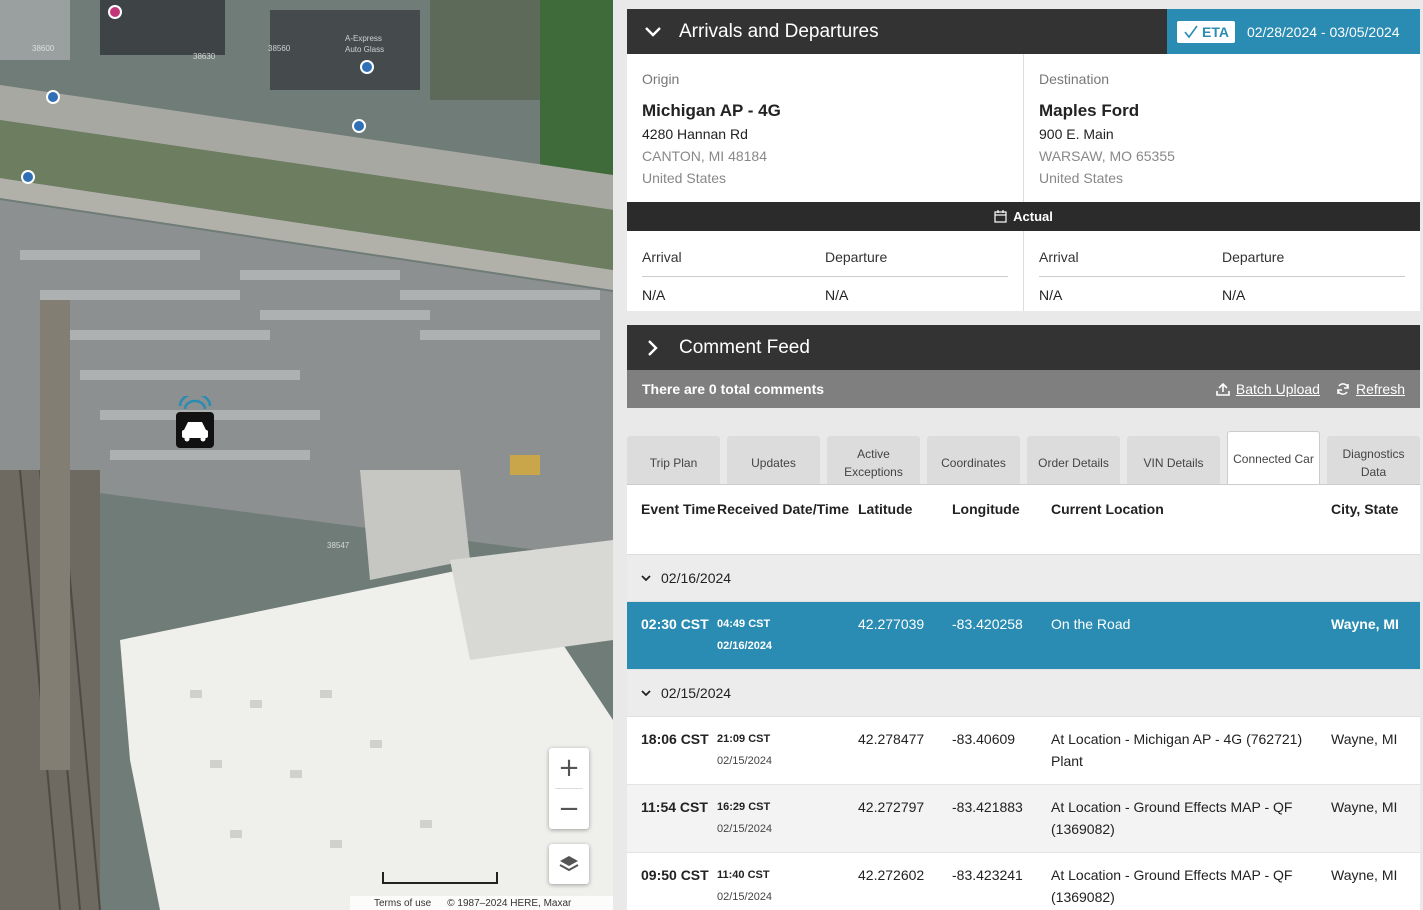 This screenshot has width=1423, height=910. What do you see at coordinates (1373, 462) in the screenshot?
I see `tab-diagnostics-data: Diagnostics Data` at bounding box center [1373, 462].